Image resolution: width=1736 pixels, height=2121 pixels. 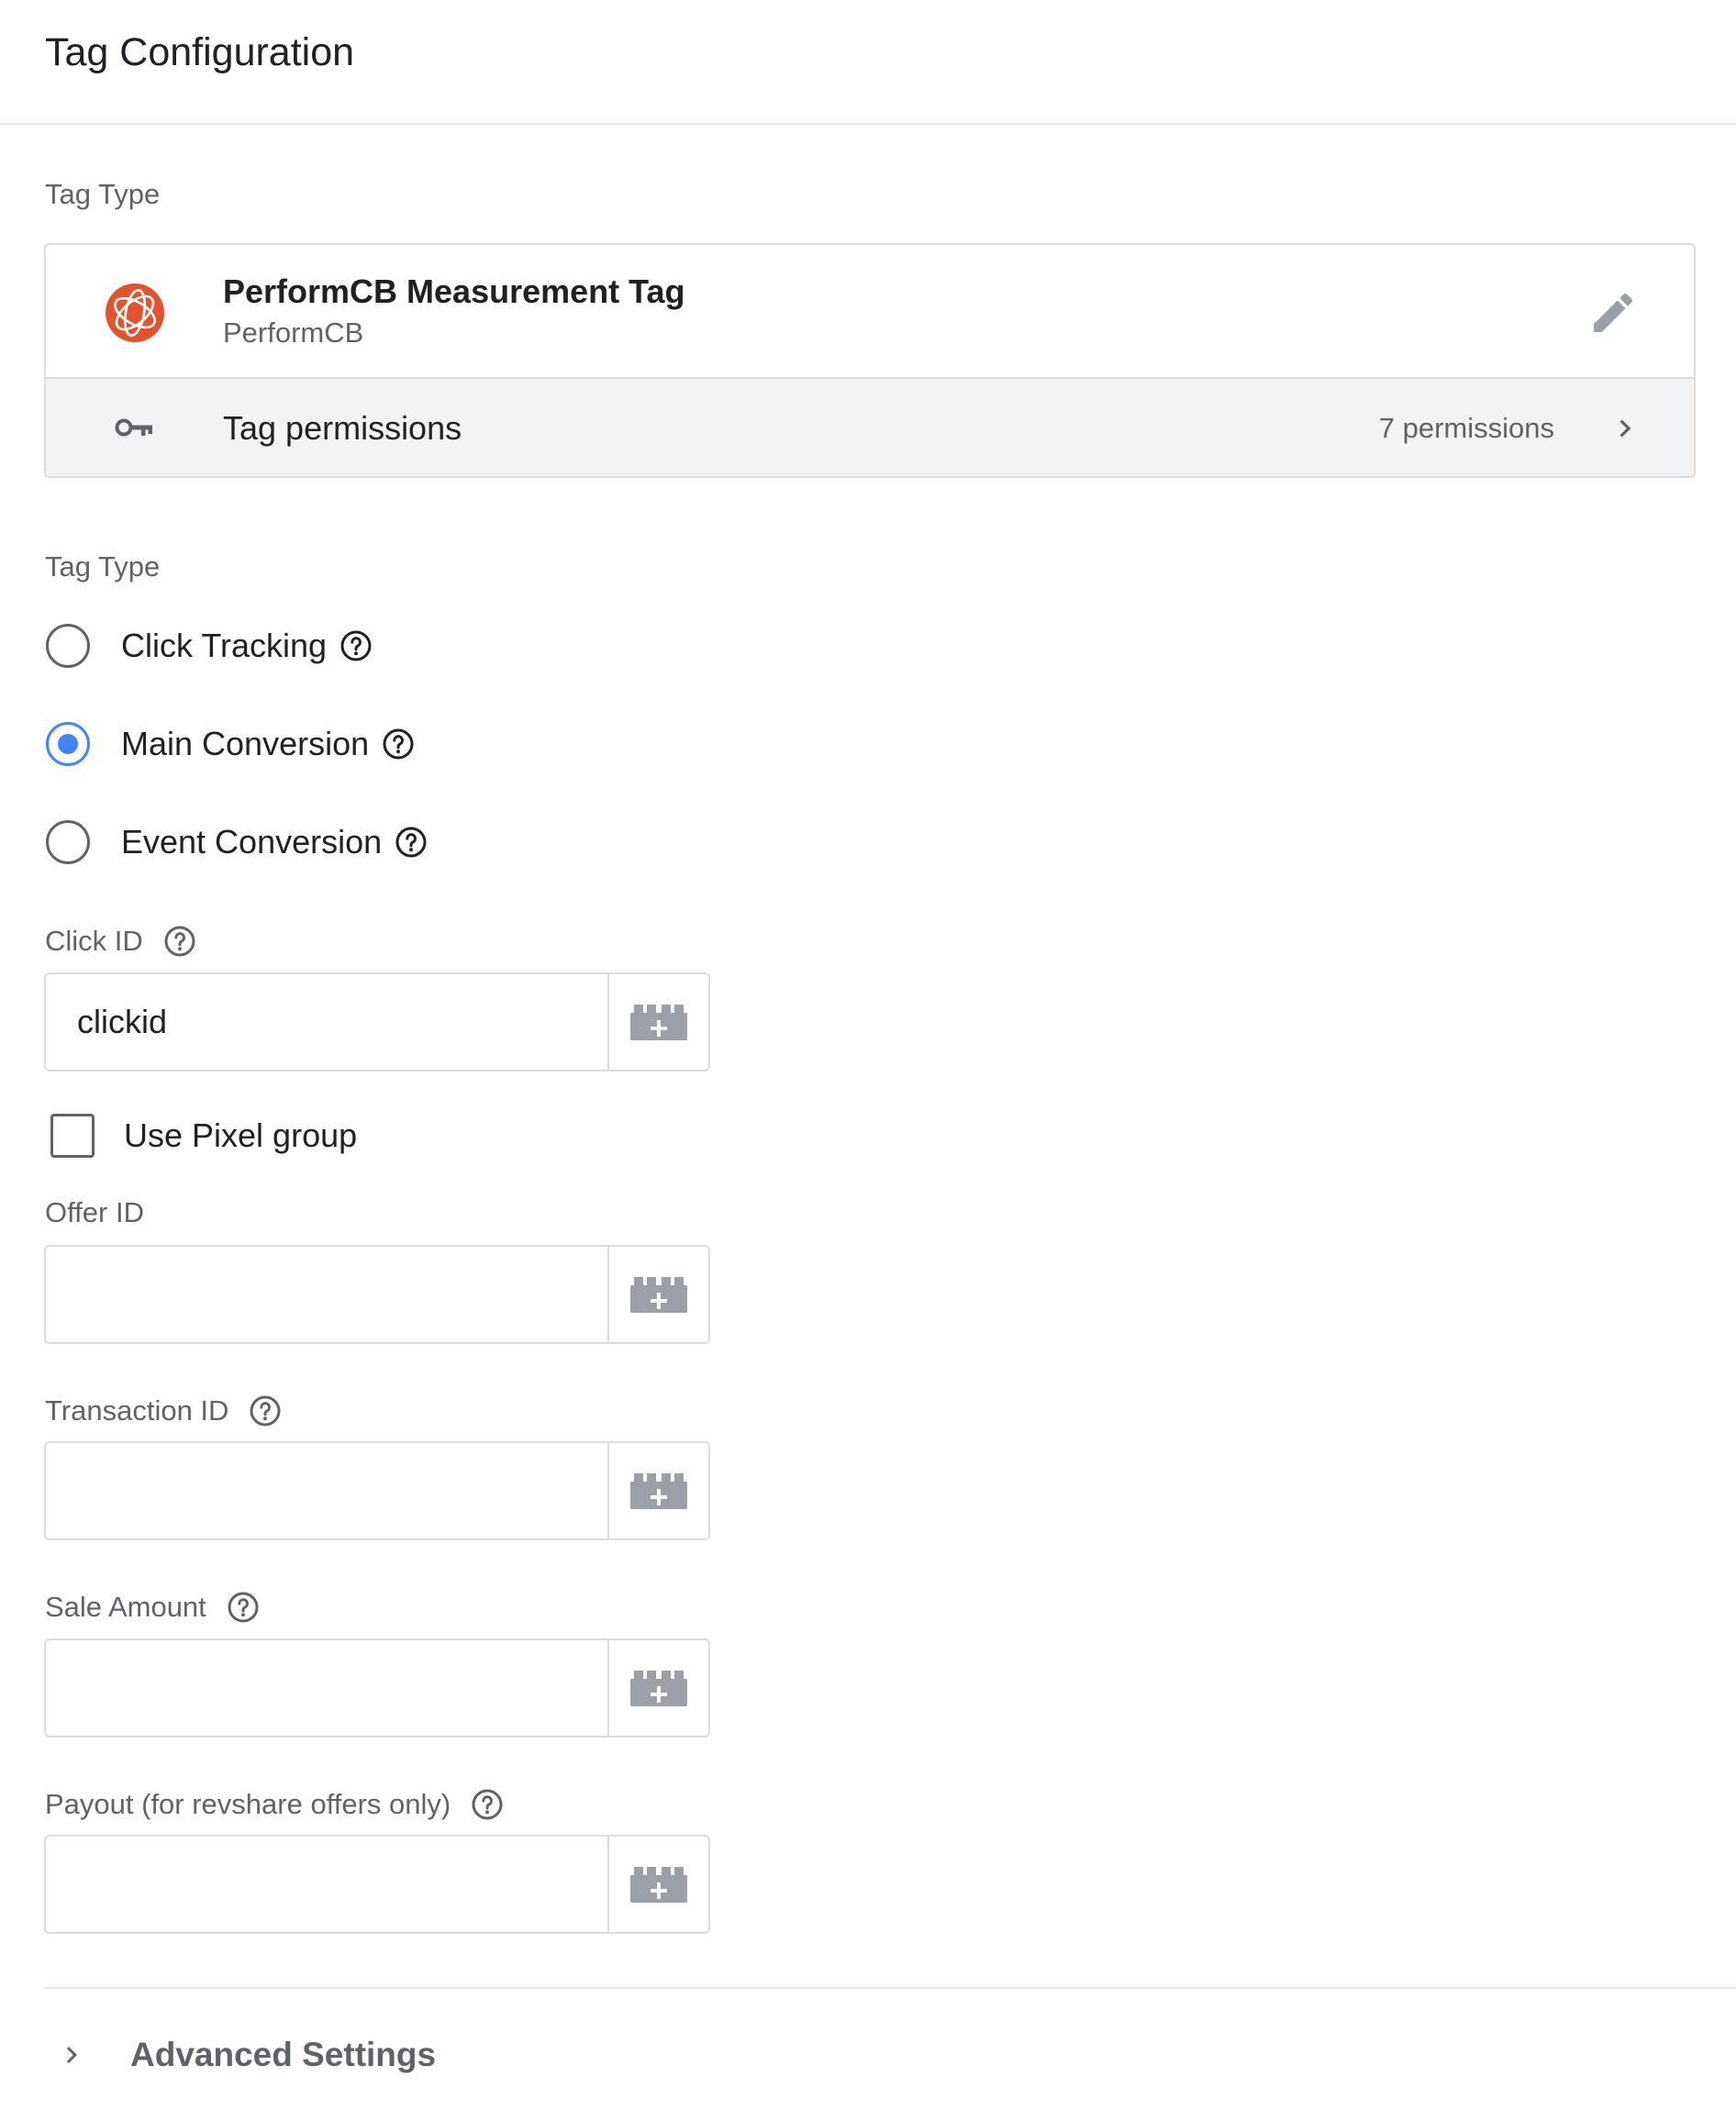 I want to click on click-id-input-group, so click(x=377, y=1022).